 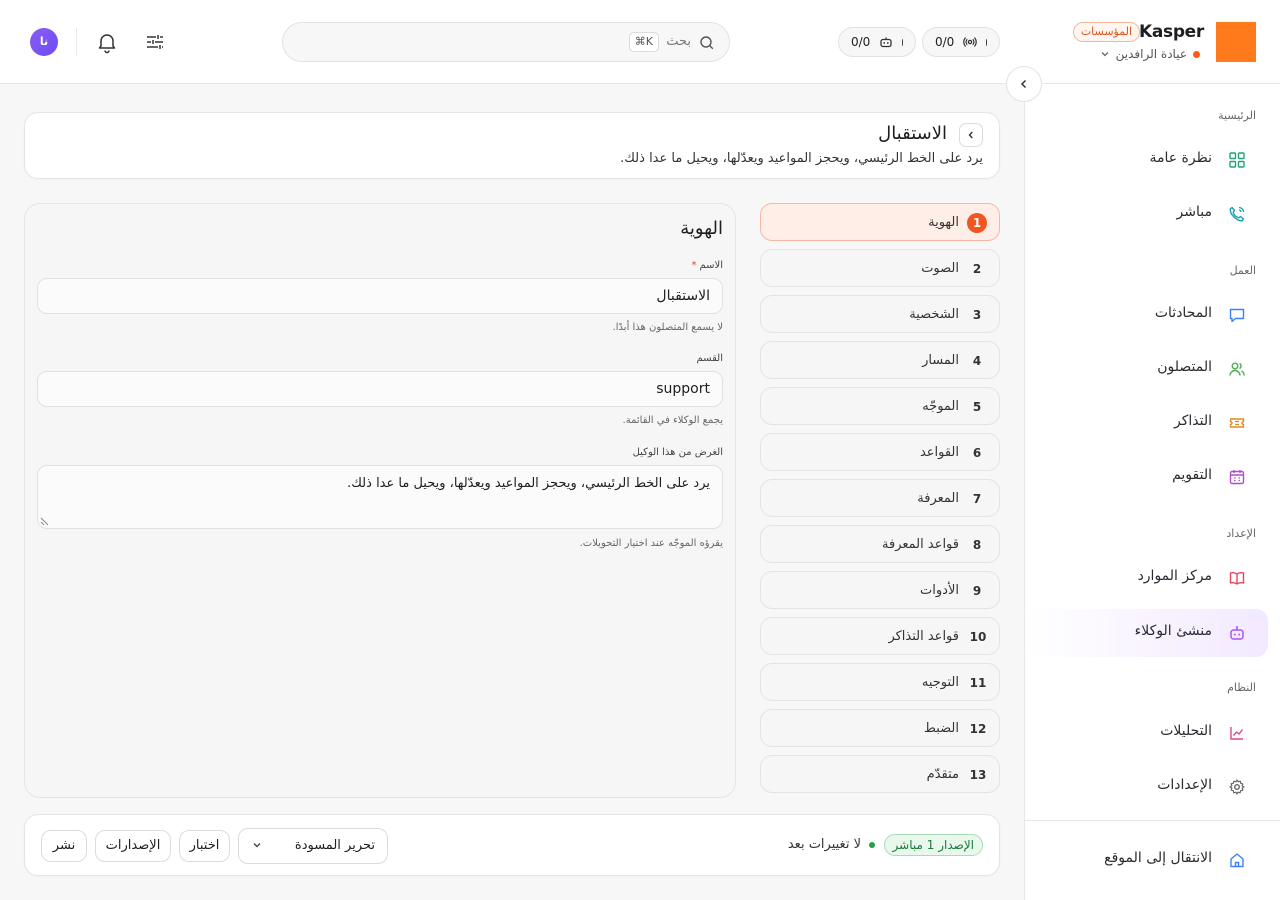 I want to click on search-box: بحث ⌘K, so click(x=506, y=42).